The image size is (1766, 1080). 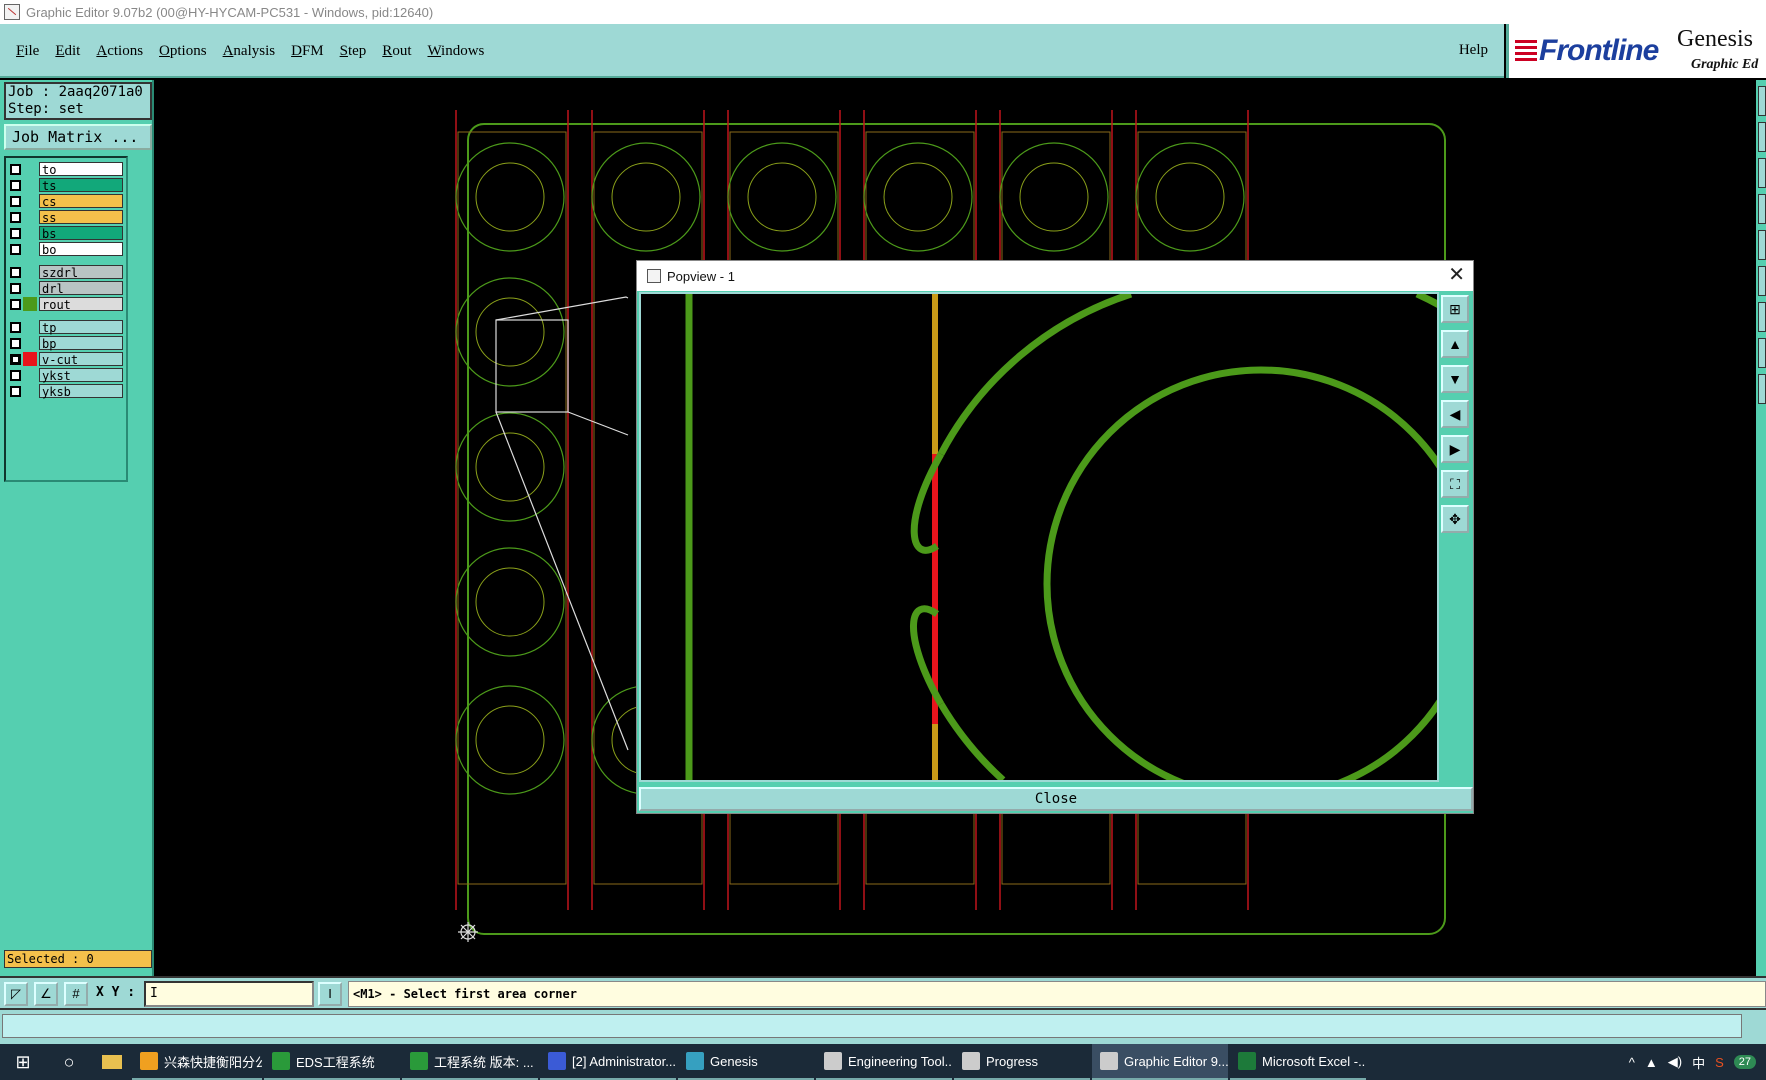 I want to click on network-icon: ▲, so click(x=1651, y=1062).